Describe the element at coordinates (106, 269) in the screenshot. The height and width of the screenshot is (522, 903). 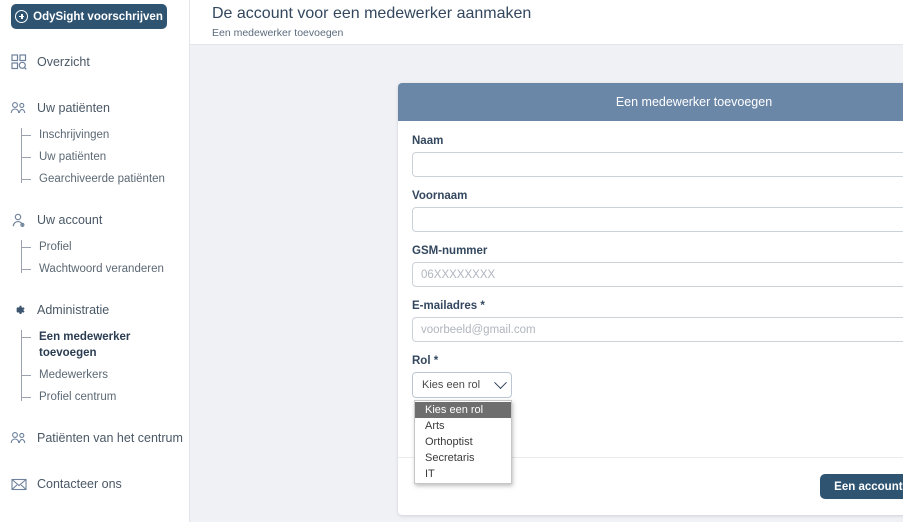
I see `sidebar-subitem-wachtwoord-veranderen: Wachtwoord veranderen` at that location.